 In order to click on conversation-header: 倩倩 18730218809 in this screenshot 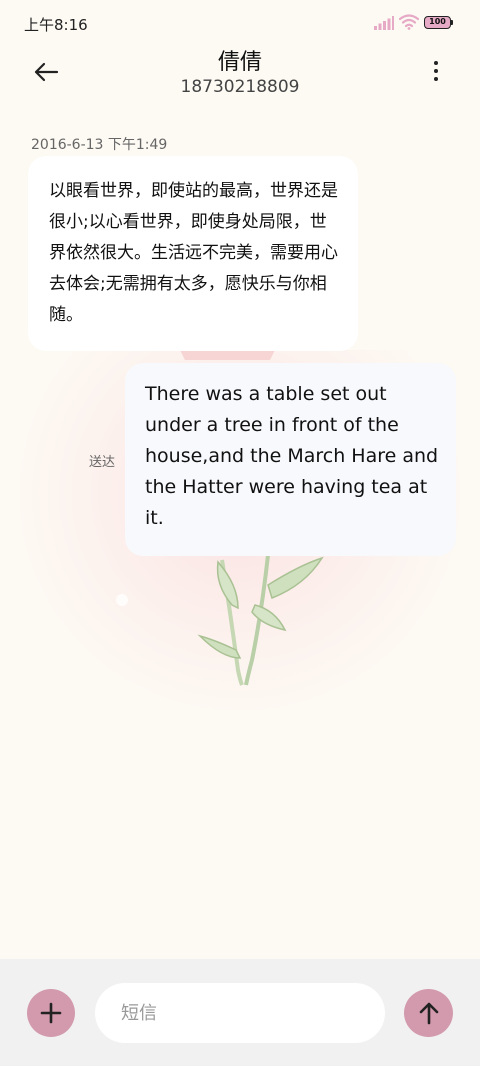, I will do `click(240, 74)`.